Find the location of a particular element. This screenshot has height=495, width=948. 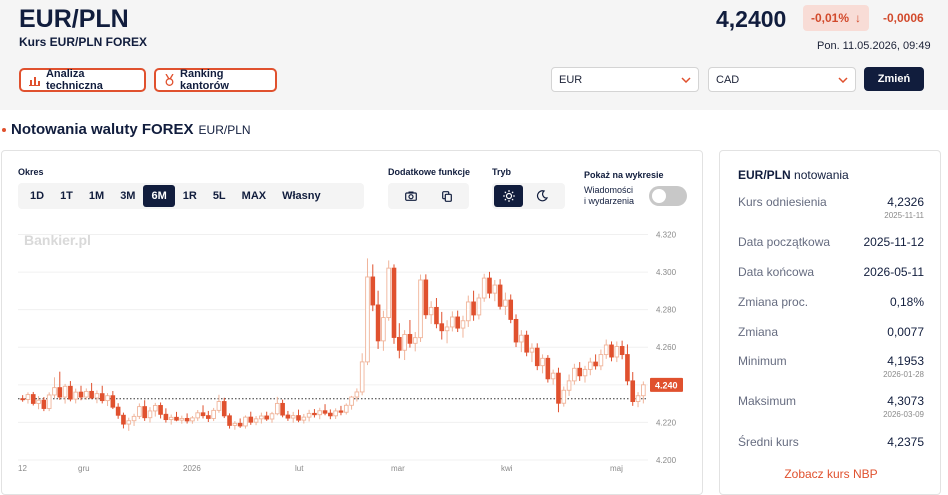

period-button-3m: 3M is located at coordinates (127, 196).